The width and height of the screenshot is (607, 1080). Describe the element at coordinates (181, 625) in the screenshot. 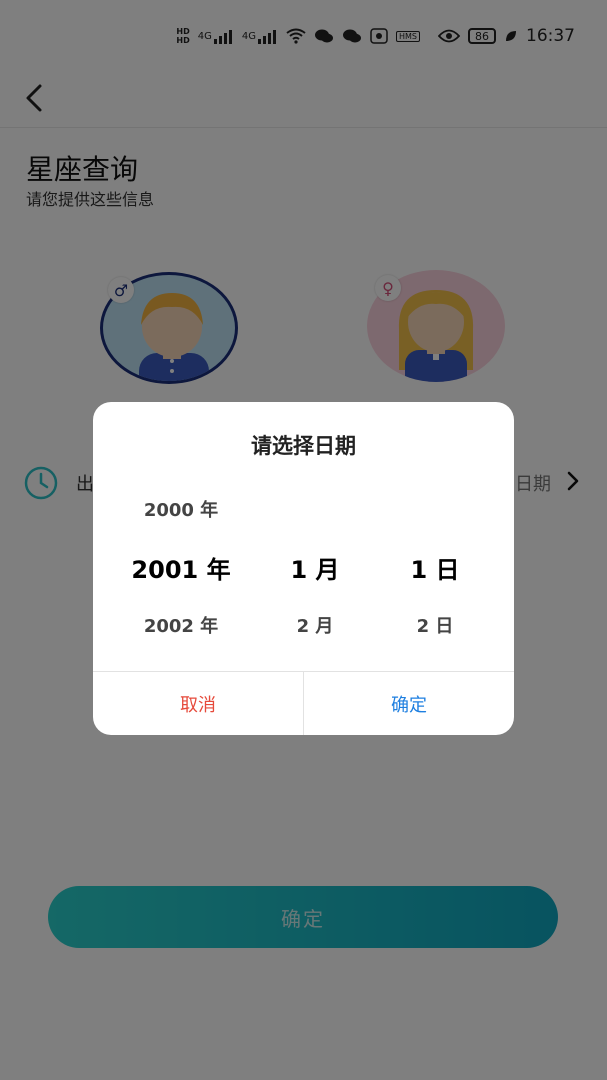

I see `year-option-next: 2002 年` at that location.